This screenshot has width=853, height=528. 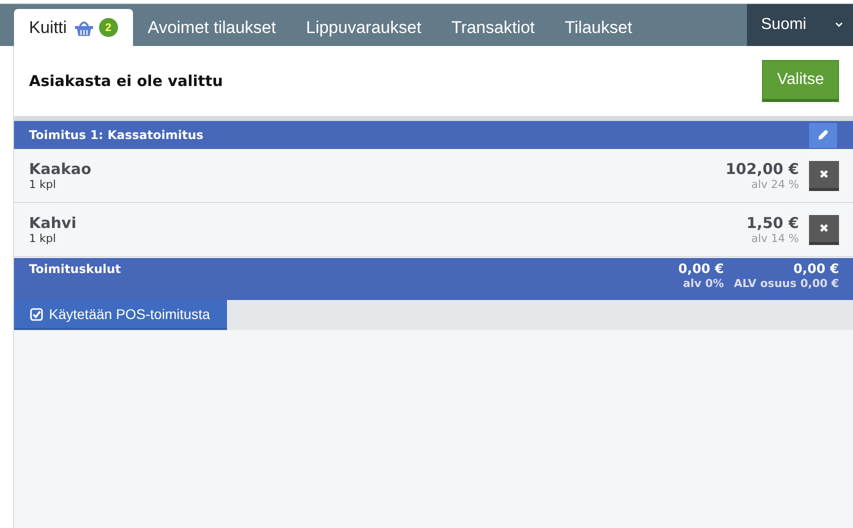 I want to click on delivery-title: Toimitus 1: Kassatoimitus, so click(x=116, y=135).